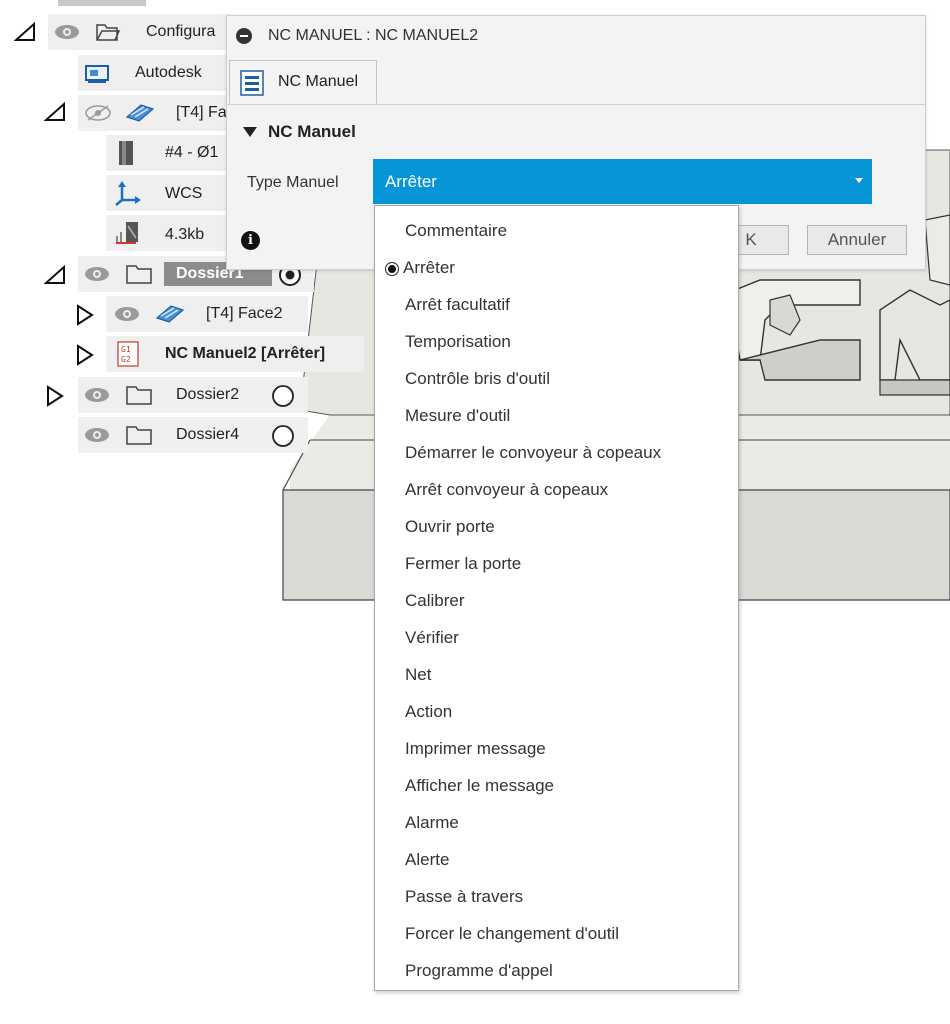 This screenshot has height=1024, width=950. Describe the element at coordinates (244, 313) in the screenshot. I see `tree-label-face2: [T4] Face2` at that location.